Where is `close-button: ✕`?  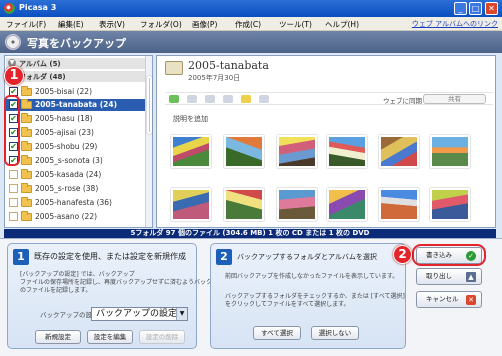 close-button: ✕ is located at coordinates (491, 8).